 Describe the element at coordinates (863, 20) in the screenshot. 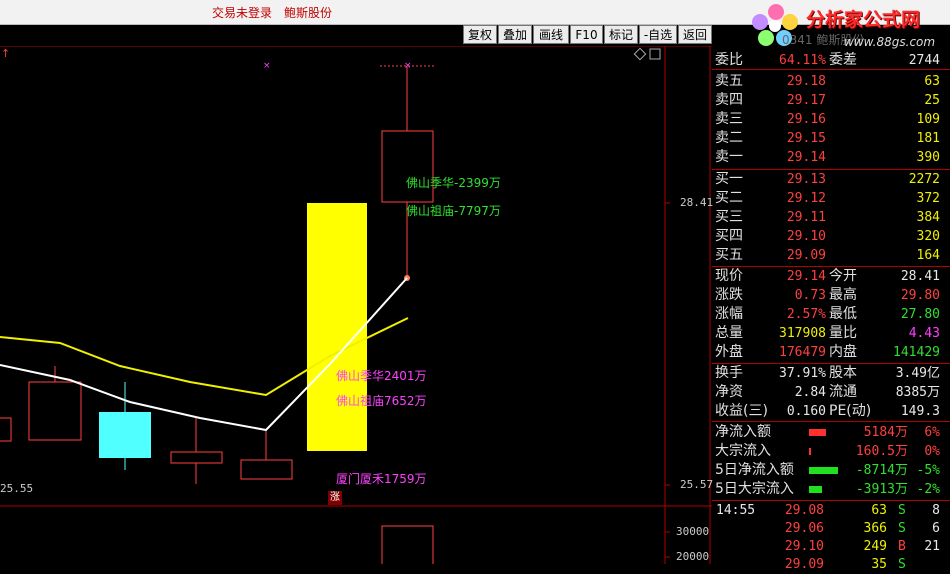

I see `logo-title: 分析家公式网` at that location.